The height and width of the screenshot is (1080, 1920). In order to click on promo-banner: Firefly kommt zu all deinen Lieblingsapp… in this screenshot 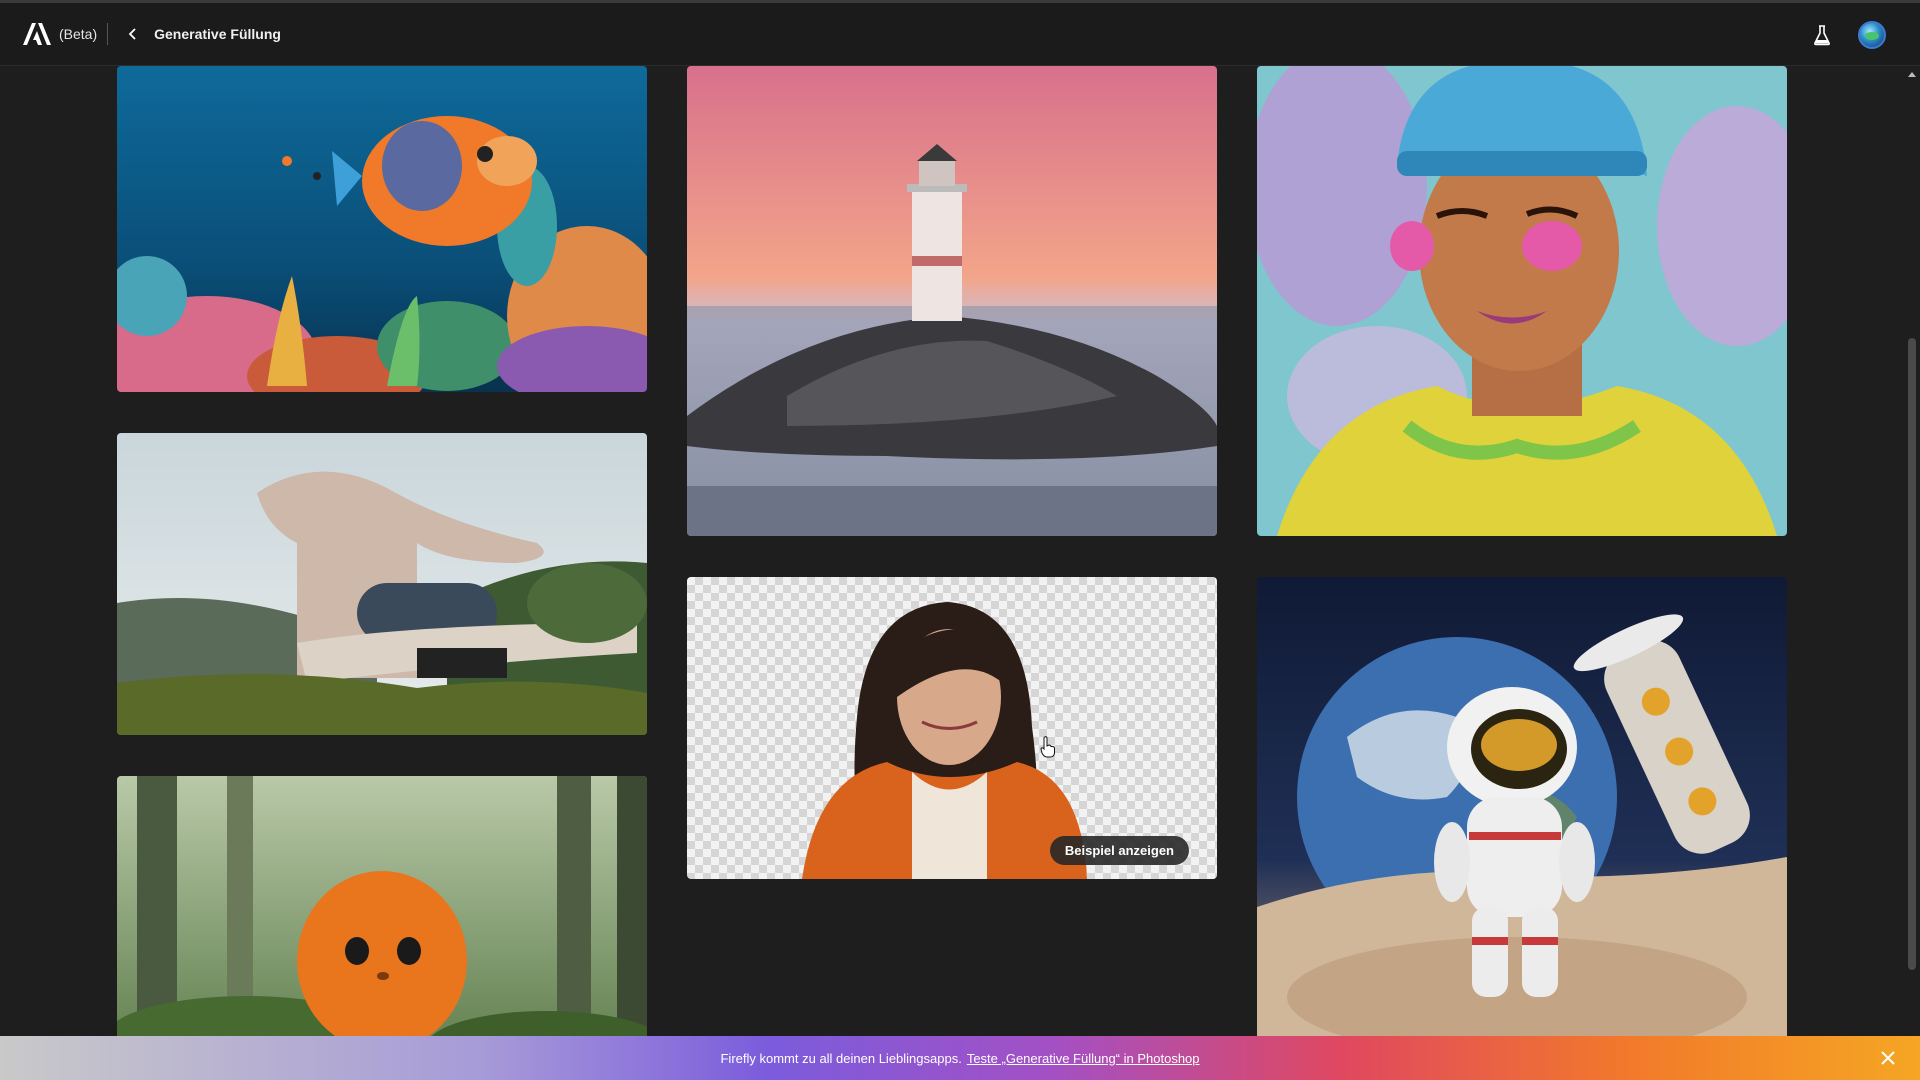, I will do `click(960, 1058)`.